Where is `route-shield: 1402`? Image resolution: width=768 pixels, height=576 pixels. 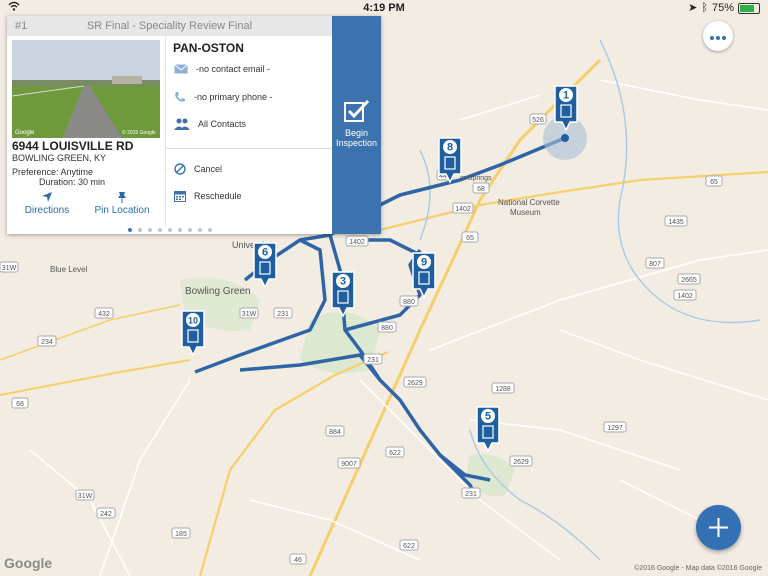
route-shield: 1402 is located at coordinates (463, 208).